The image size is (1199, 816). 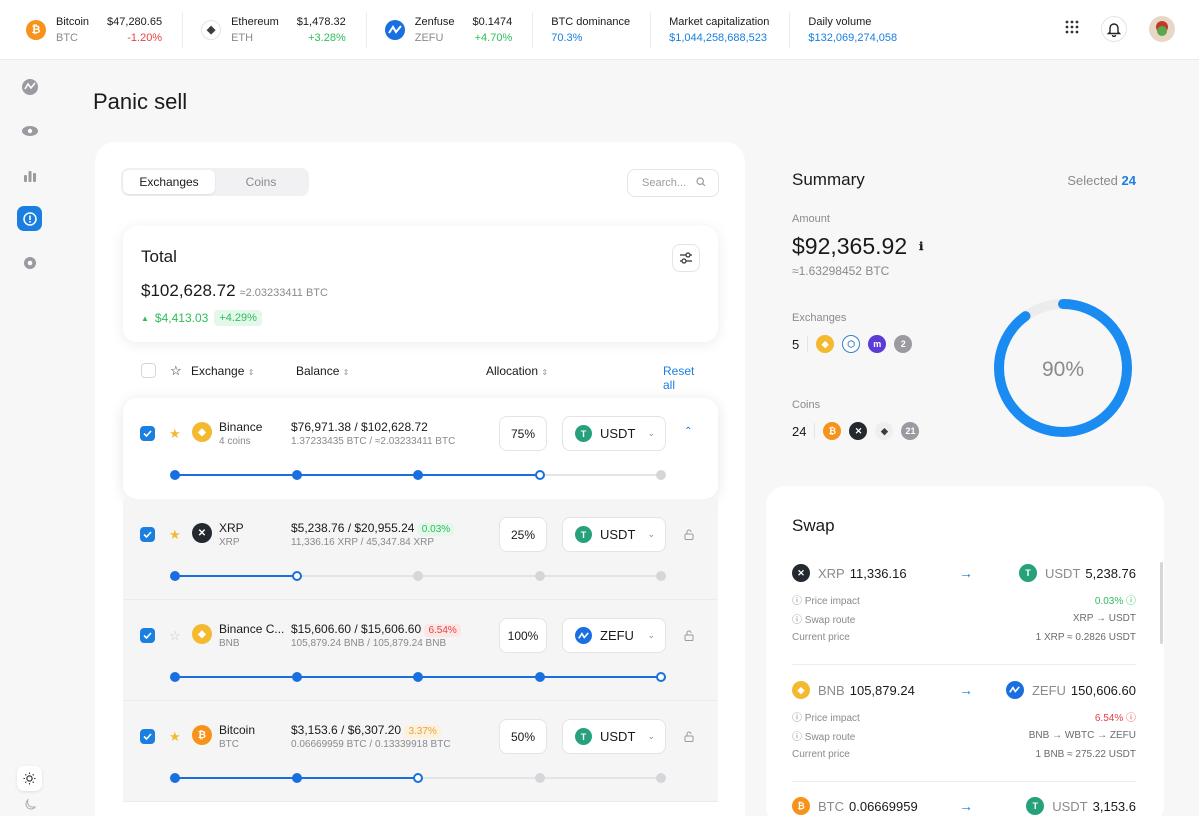 What do you see at coordinates (614, 635) in the screenshot?
I see `coin-select: ZEFU ⌄` at bounding box center [614, 635].